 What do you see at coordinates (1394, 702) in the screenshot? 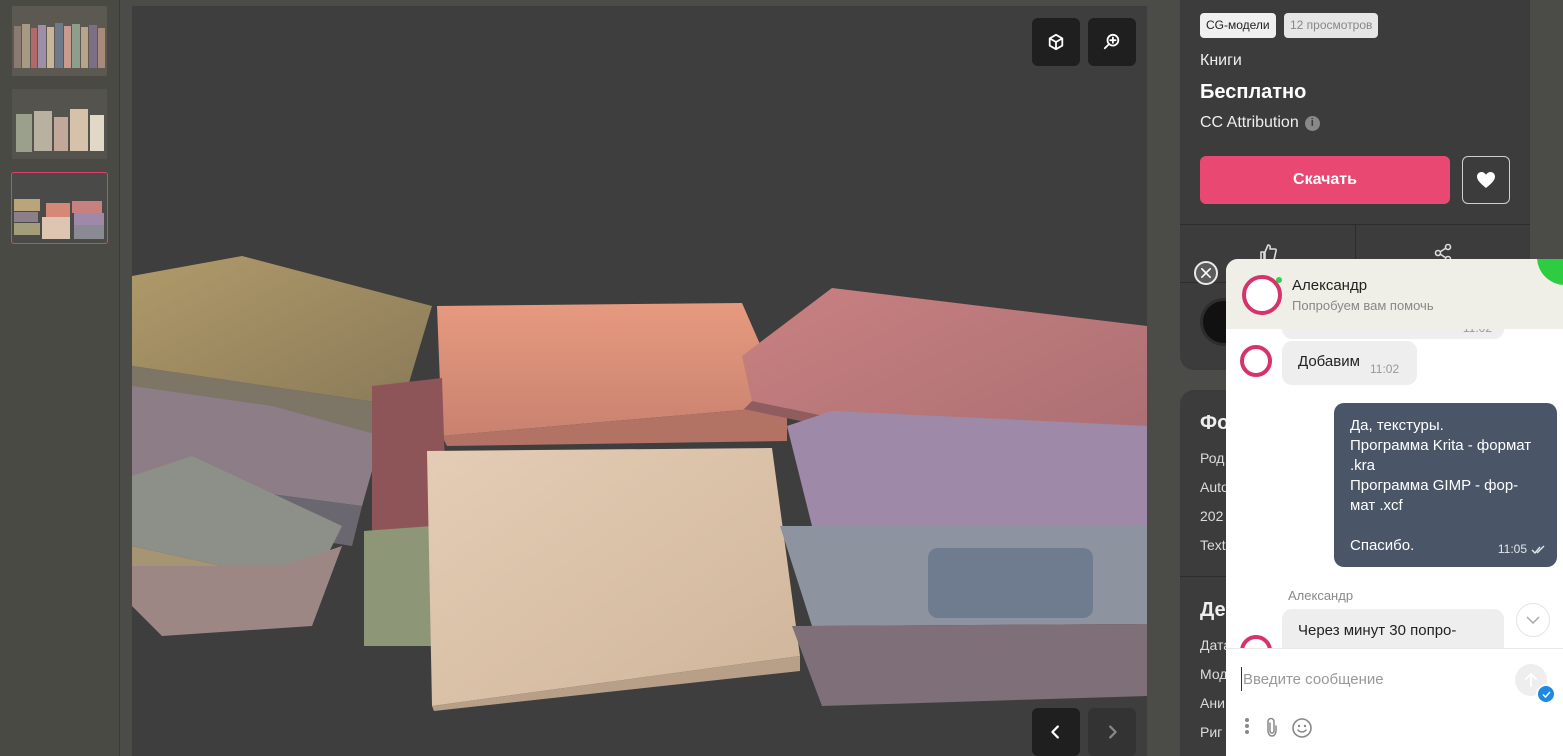
I see `chat-input-area` at bounding box center [1394, 702].